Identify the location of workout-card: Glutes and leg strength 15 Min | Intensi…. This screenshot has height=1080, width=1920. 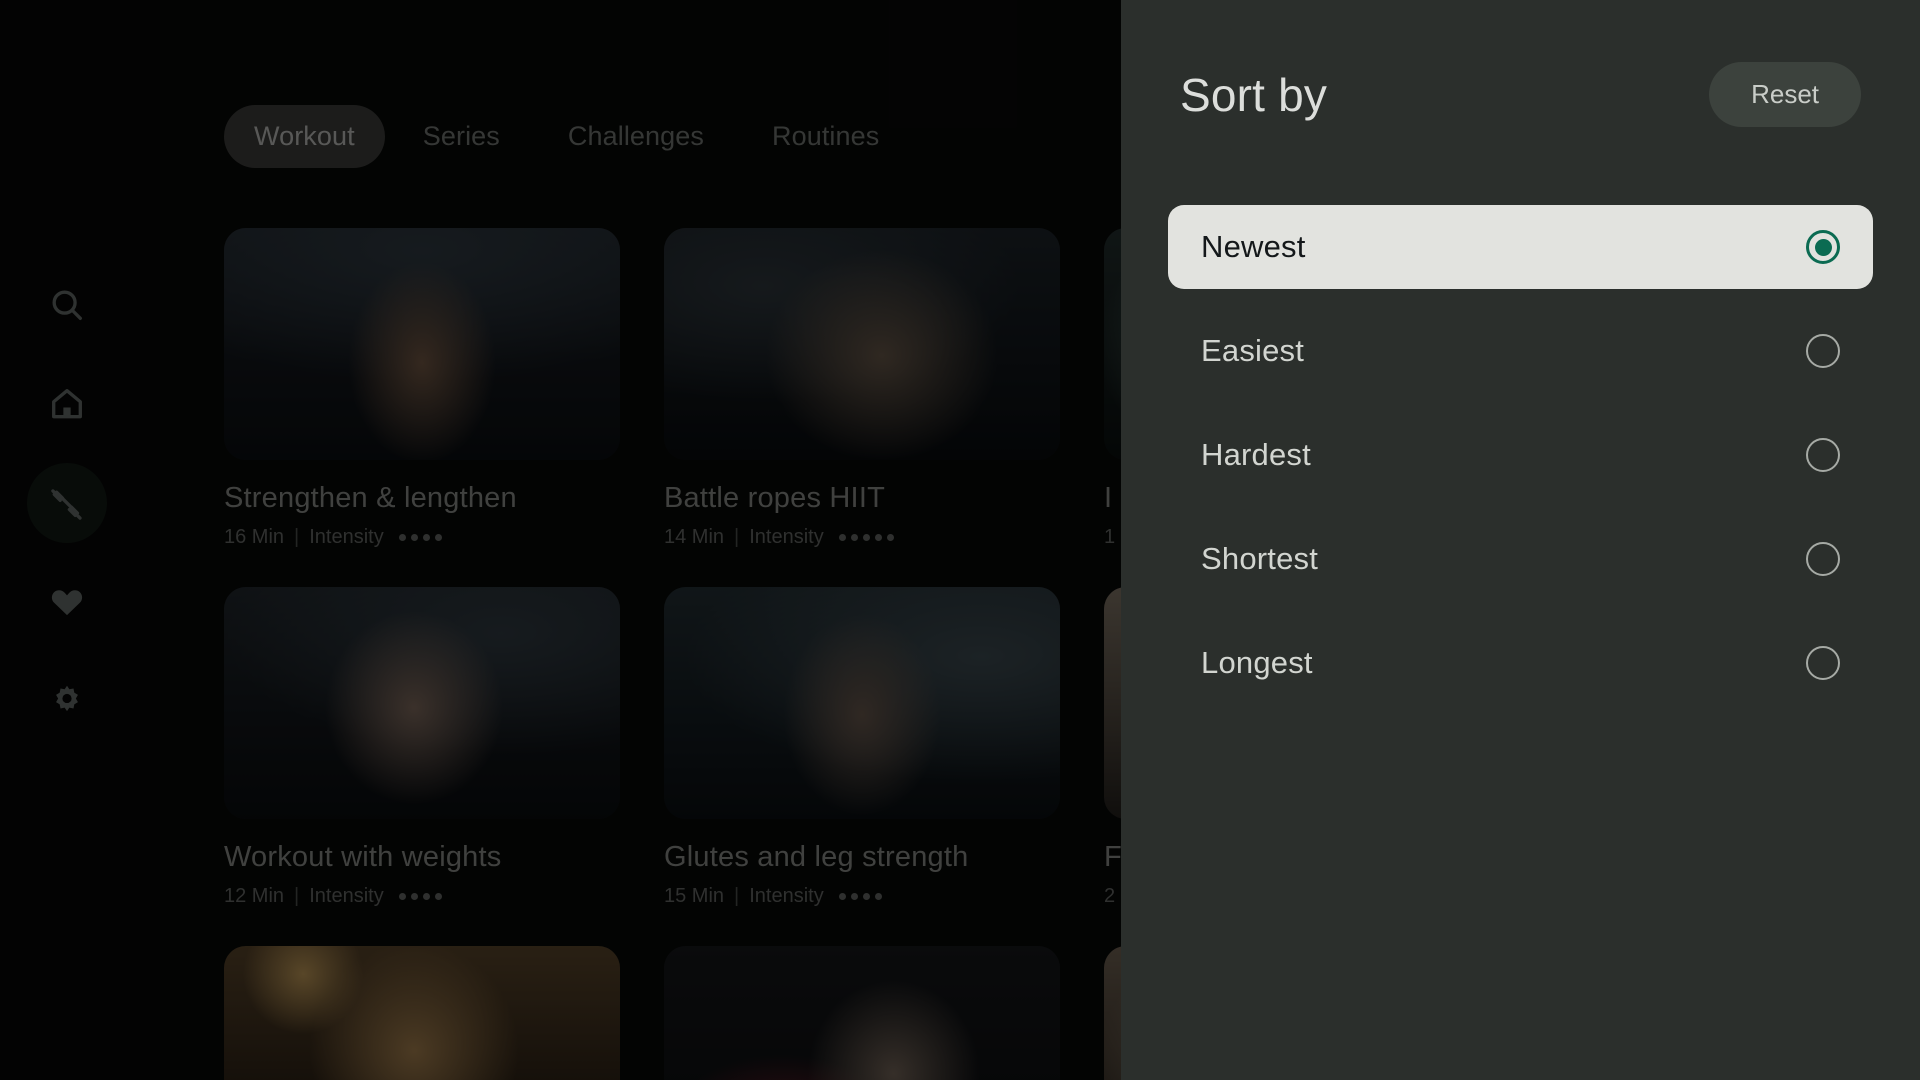
(862, 747).